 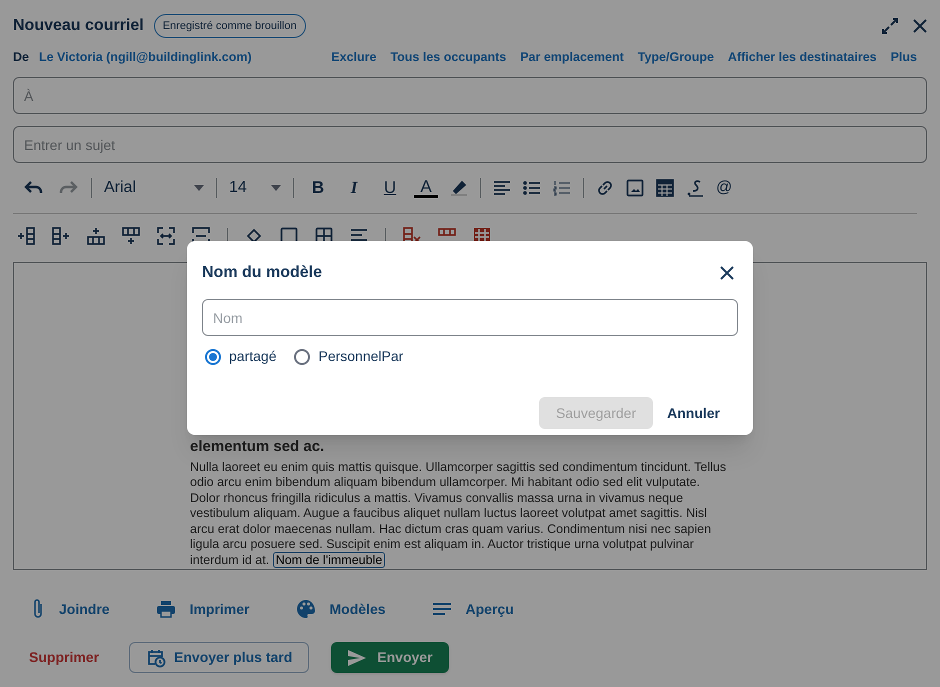 What do you see at coordinates (258, 447) in the screenshot?
I see `body-heading: elementum sed ac.` at bounding box center [258, 447].